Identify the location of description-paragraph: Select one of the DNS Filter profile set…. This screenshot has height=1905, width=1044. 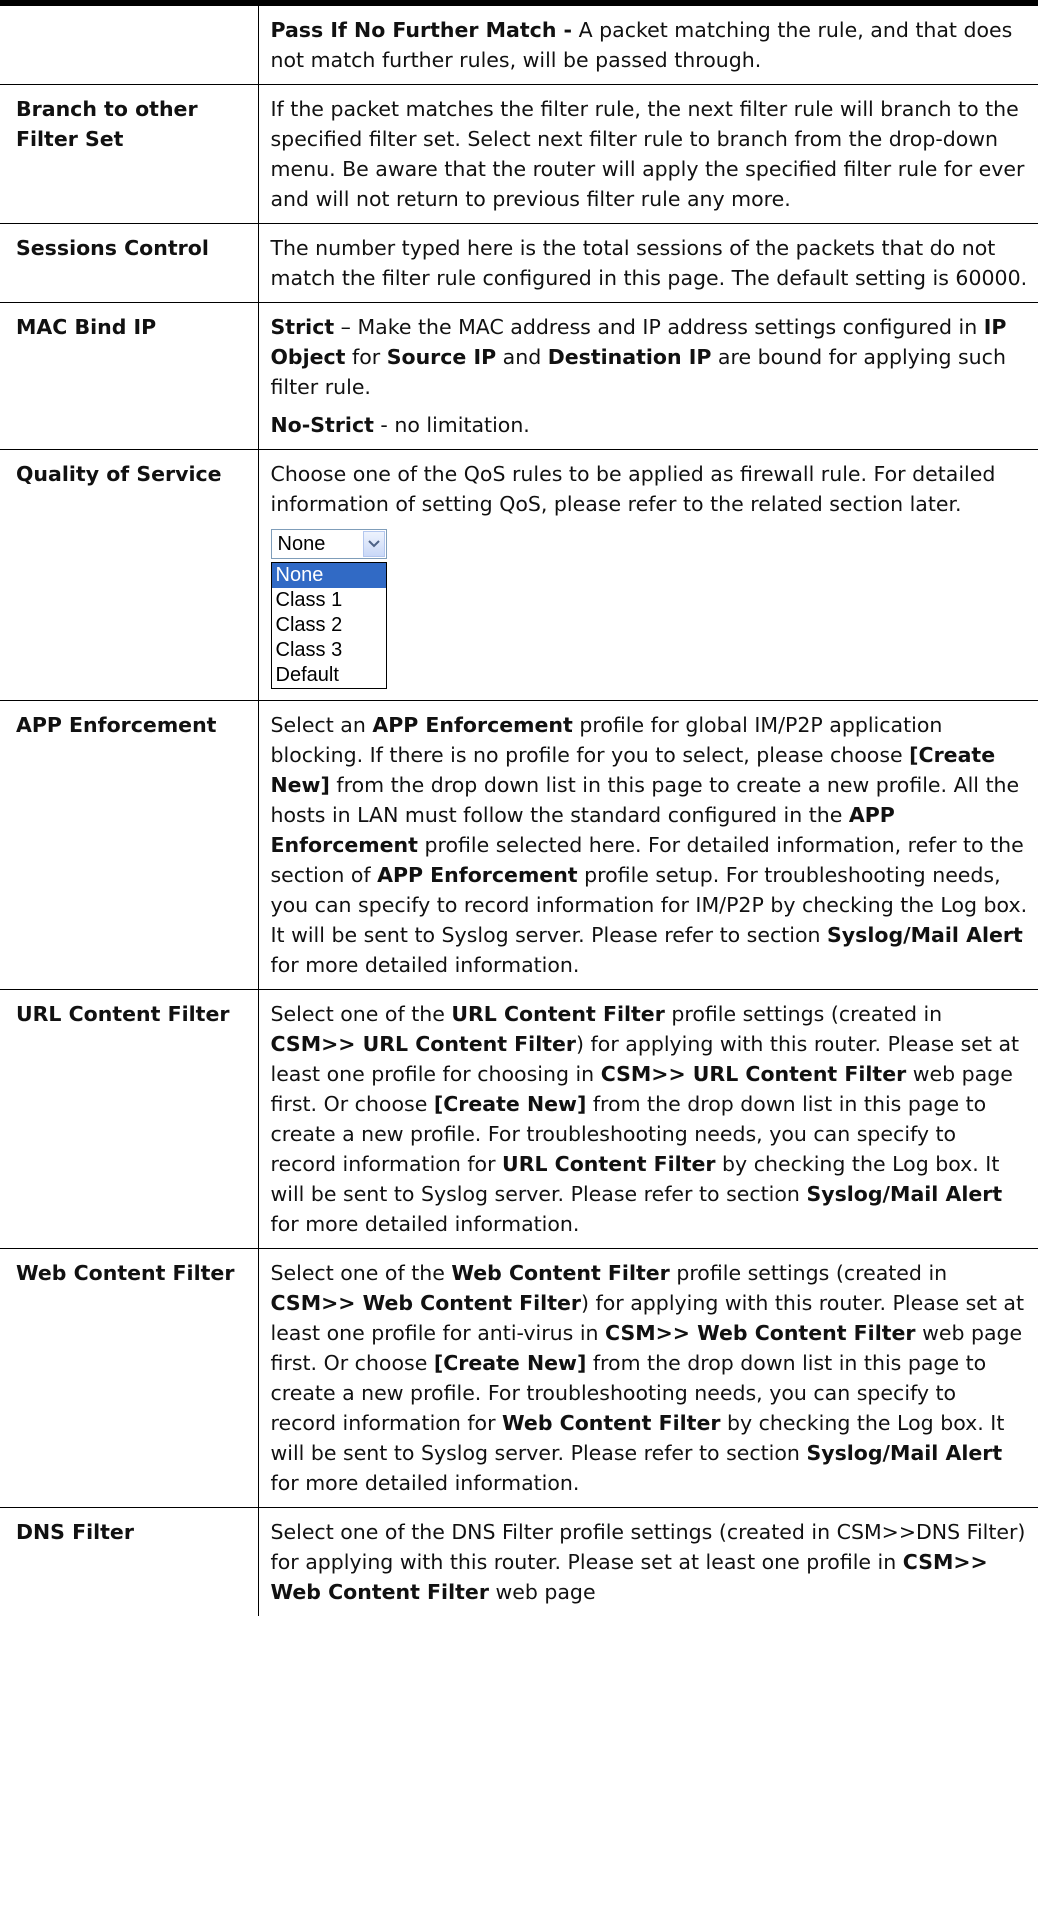
(650, 1562).